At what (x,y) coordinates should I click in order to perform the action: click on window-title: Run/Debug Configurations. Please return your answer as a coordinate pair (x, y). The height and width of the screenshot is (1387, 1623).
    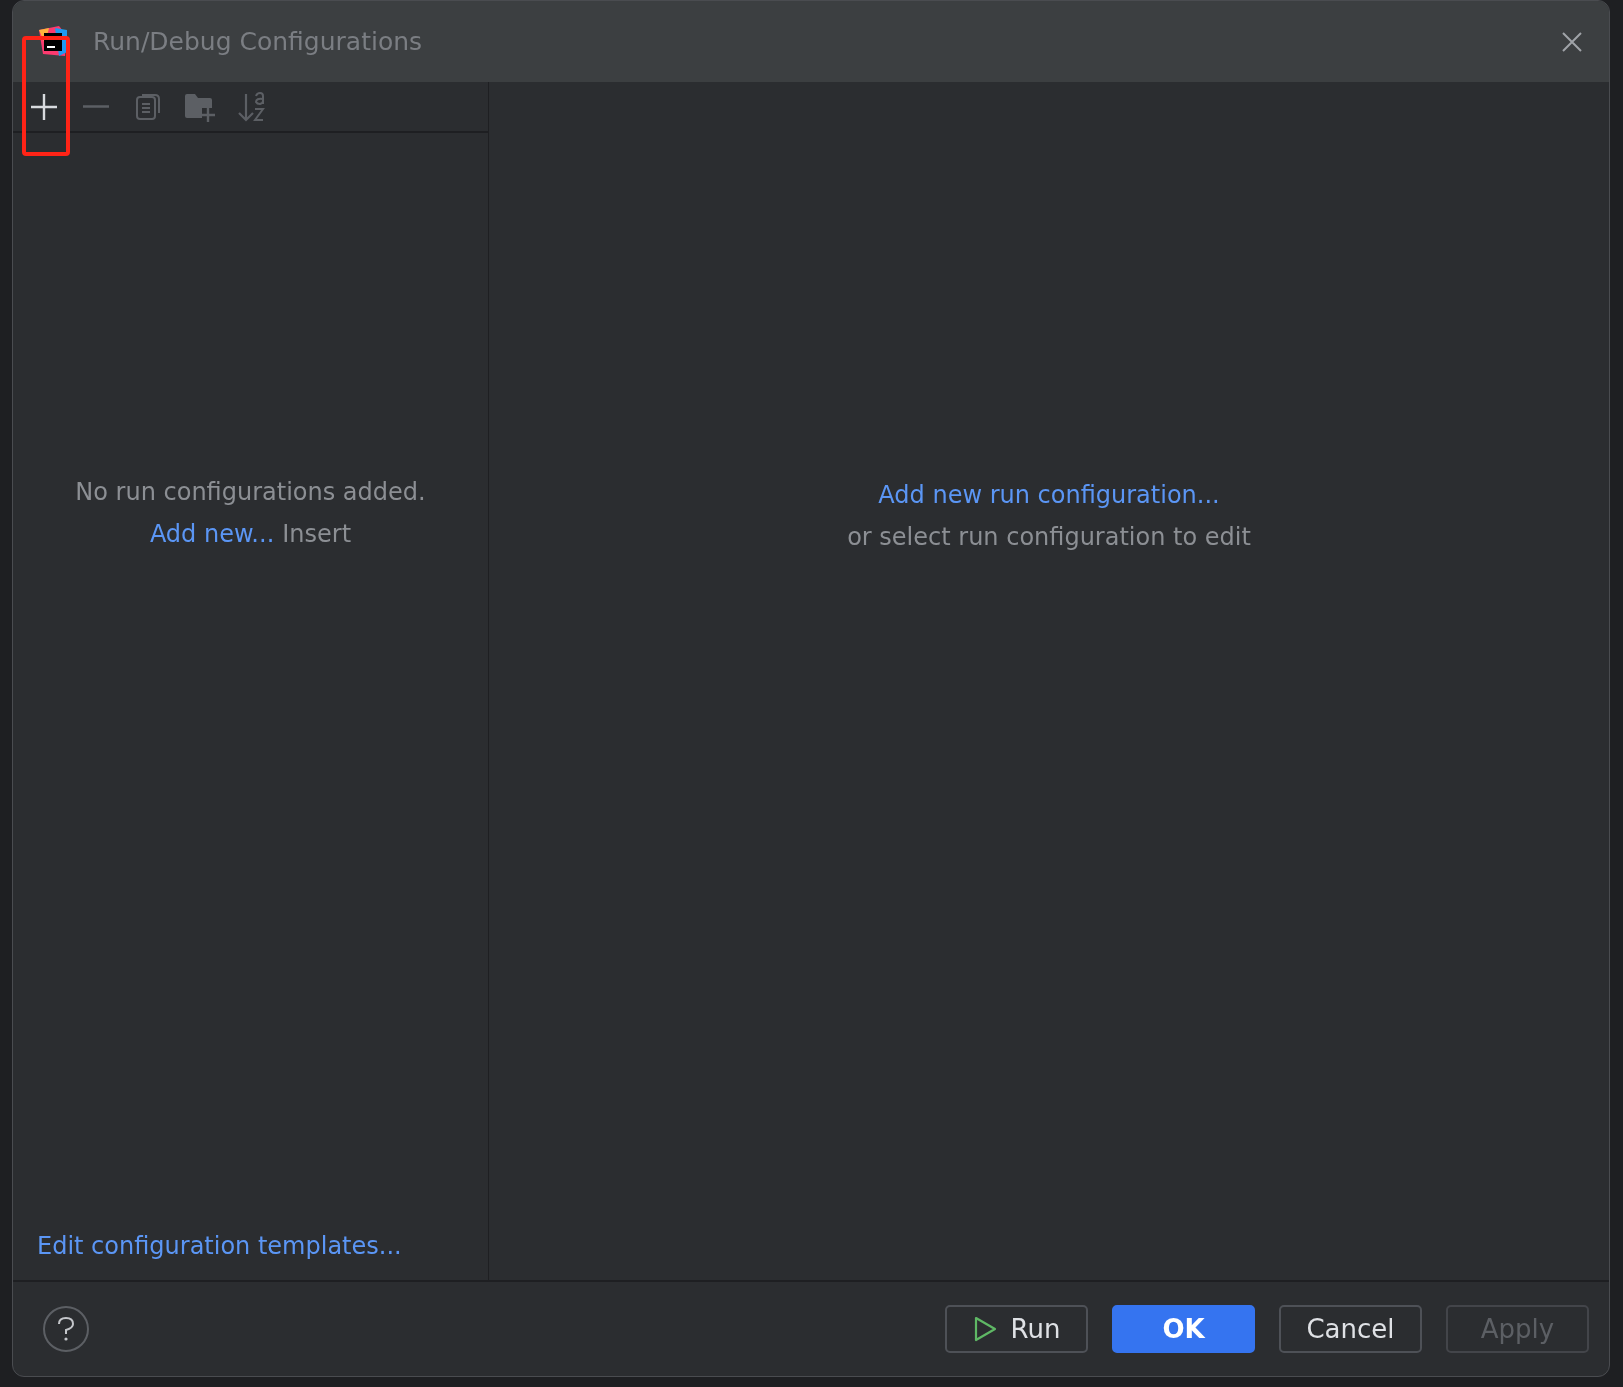
    Looking at the image, I should click on (258, 41).